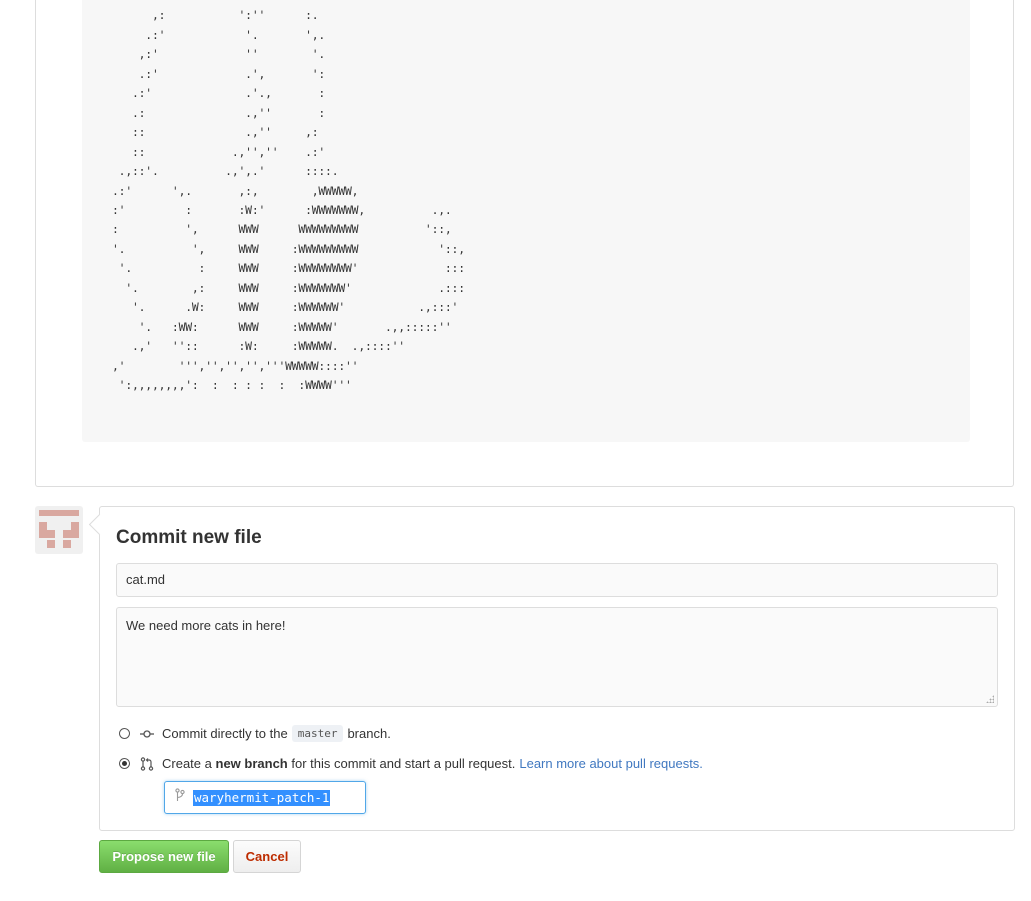  Describe the element at coordinates (990, 699) in the screenshot. I see `resize-grip-icon` at that location.